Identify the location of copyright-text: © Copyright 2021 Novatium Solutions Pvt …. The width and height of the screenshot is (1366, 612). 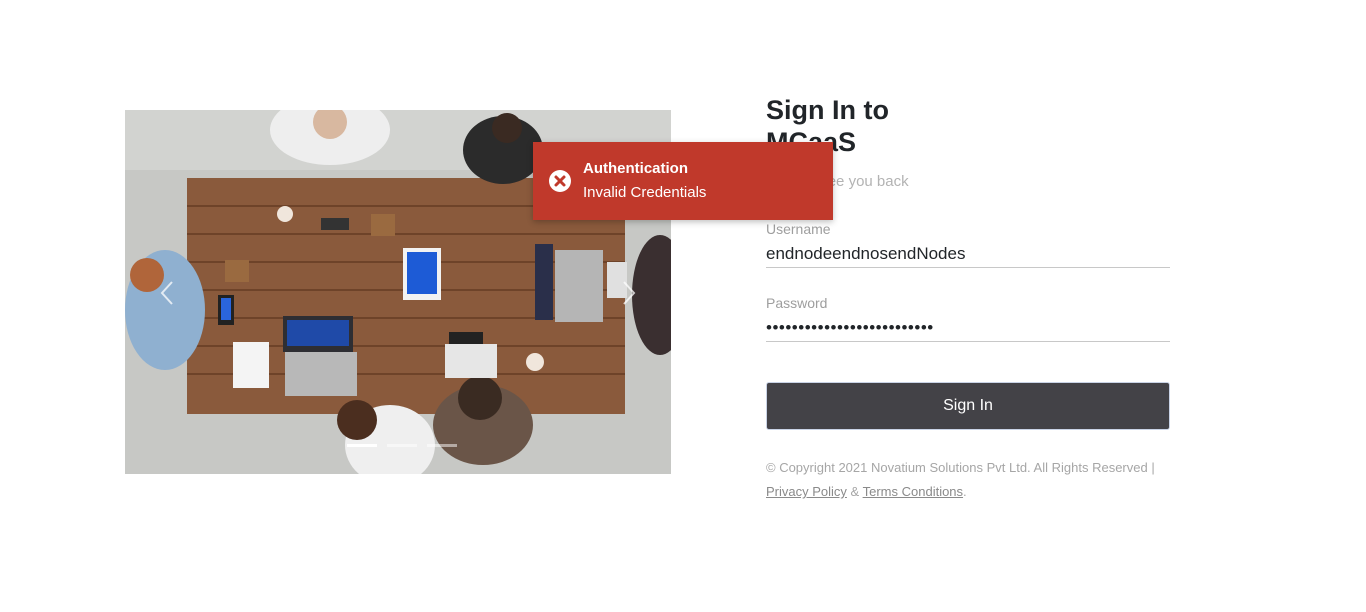
(960, 467).